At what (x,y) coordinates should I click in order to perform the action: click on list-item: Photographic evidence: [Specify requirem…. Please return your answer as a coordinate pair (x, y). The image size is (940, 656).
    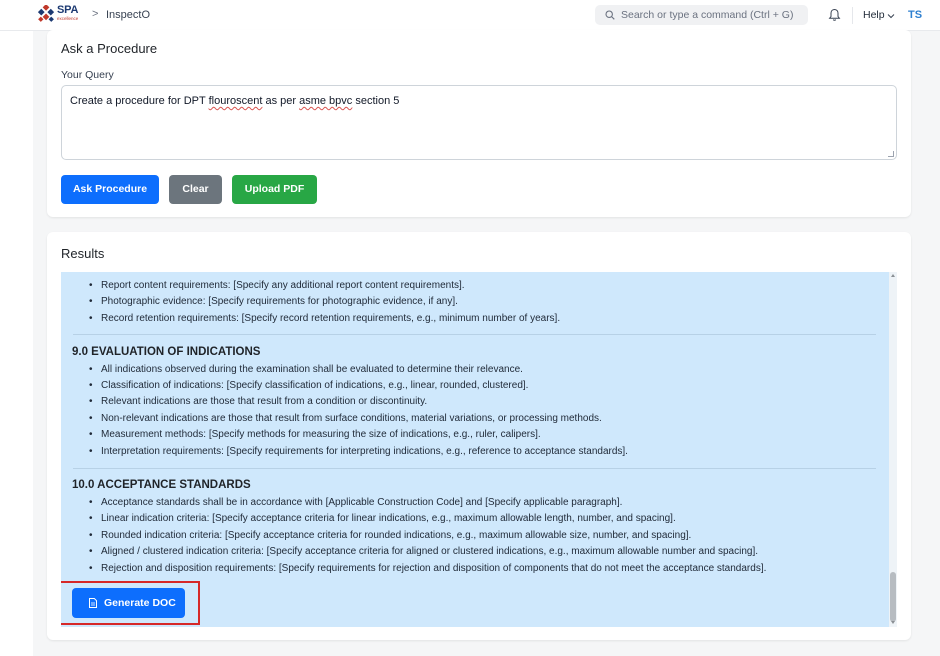
    Looking at the image, I should click on (273, 301).